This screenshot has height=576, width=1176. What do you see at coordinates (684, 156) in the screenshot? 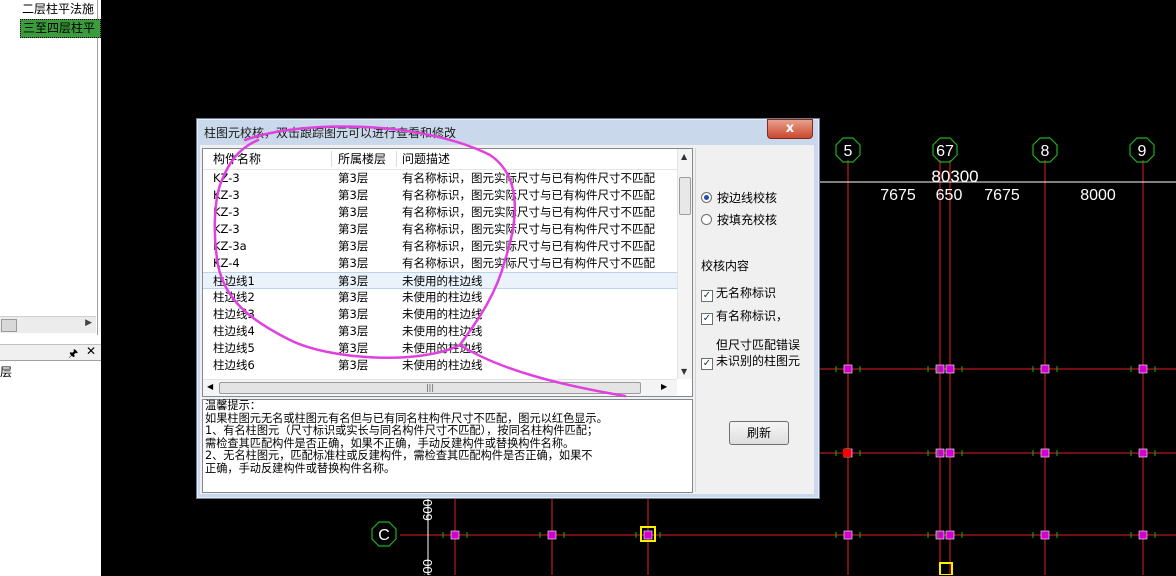
I see `scroll-up-icon: ▲` at bounding box center [684, 156].